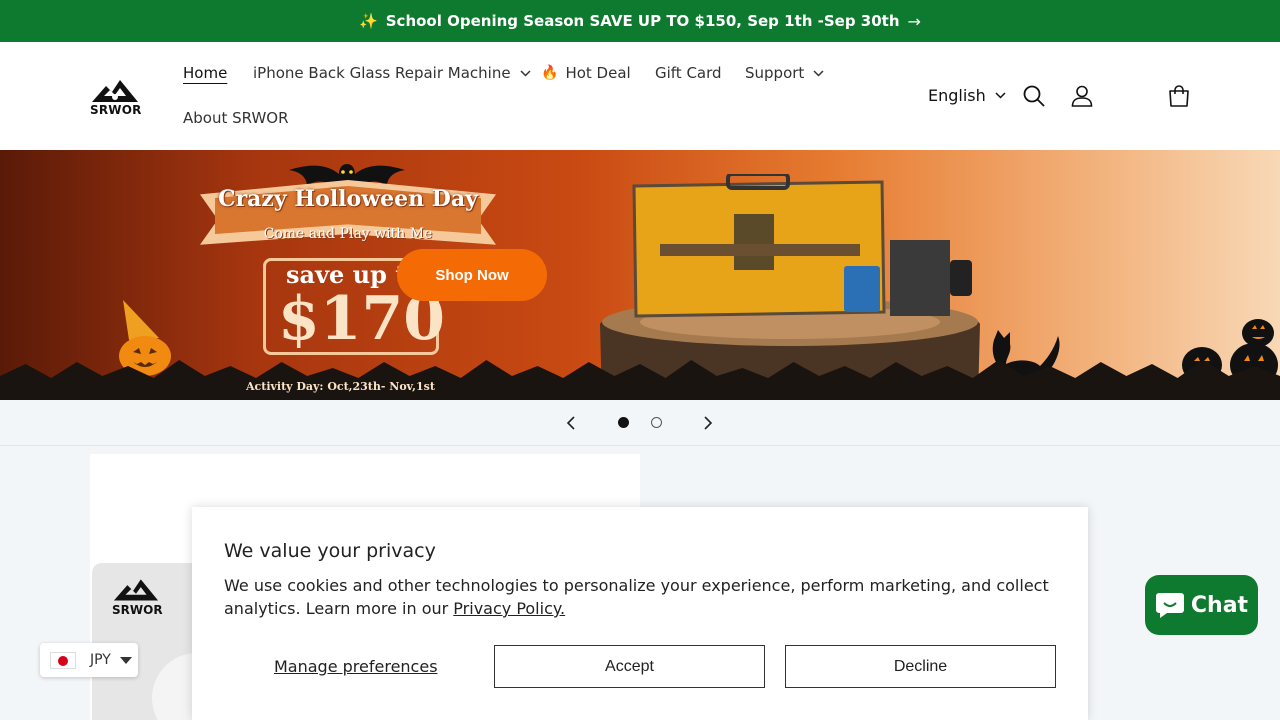 The image size is (1280, 720). What do you see at coordinates (63, 660) in the screenshot?
I see `japan-flag-icon` at bounding box center [63, 660].